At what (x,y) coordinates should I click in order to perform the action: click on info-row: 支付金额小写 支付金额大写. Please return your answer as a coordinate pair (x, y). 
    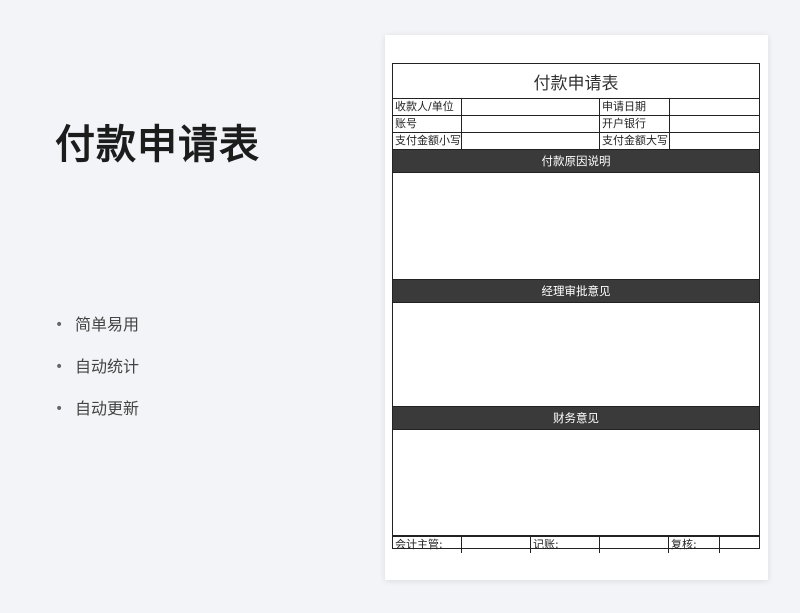
    Looking at the image, I should click on (576, 141).